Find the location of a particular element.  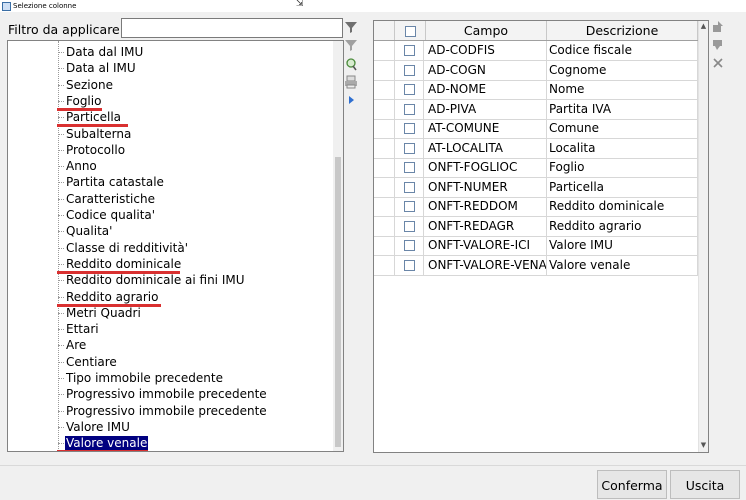

table-row: ONFT-VALORE-VENALEValore venale is located at coordinates (536, 265).